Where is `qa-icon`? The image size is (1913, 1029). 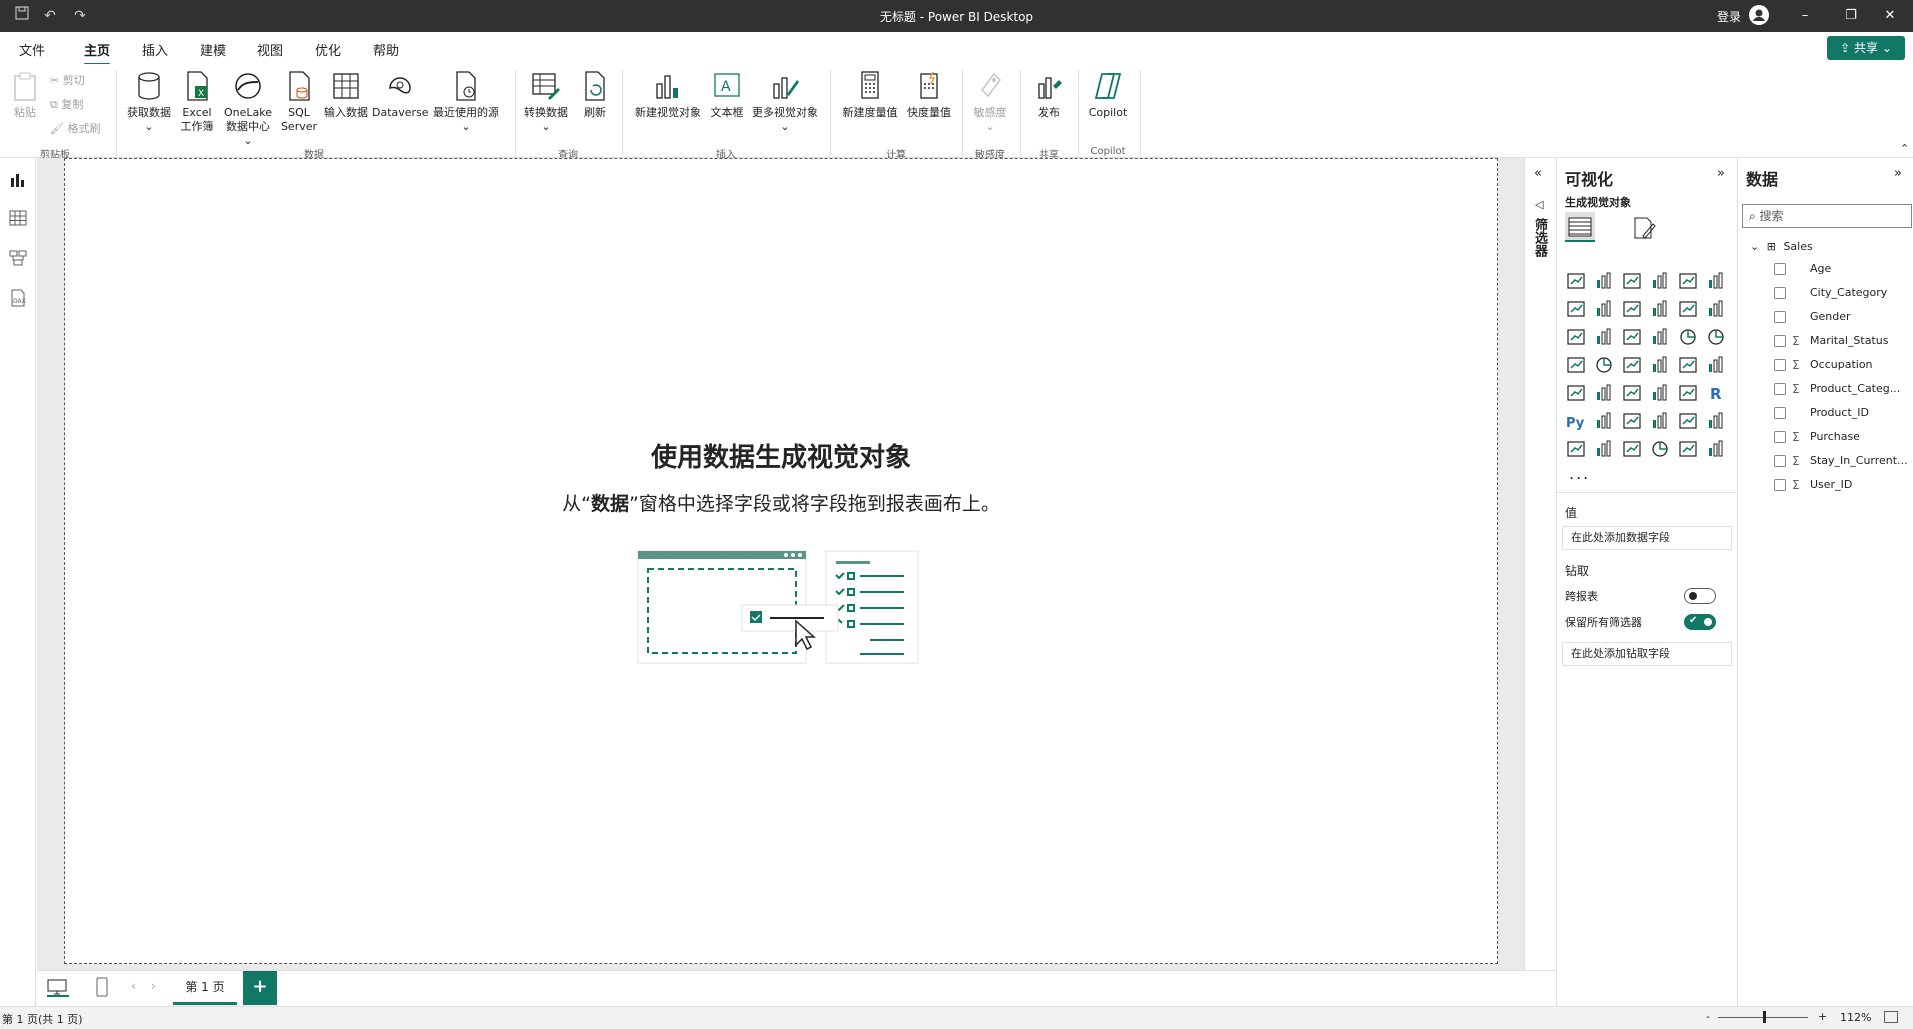 qa-icon is located at coordinates (1660, 421).